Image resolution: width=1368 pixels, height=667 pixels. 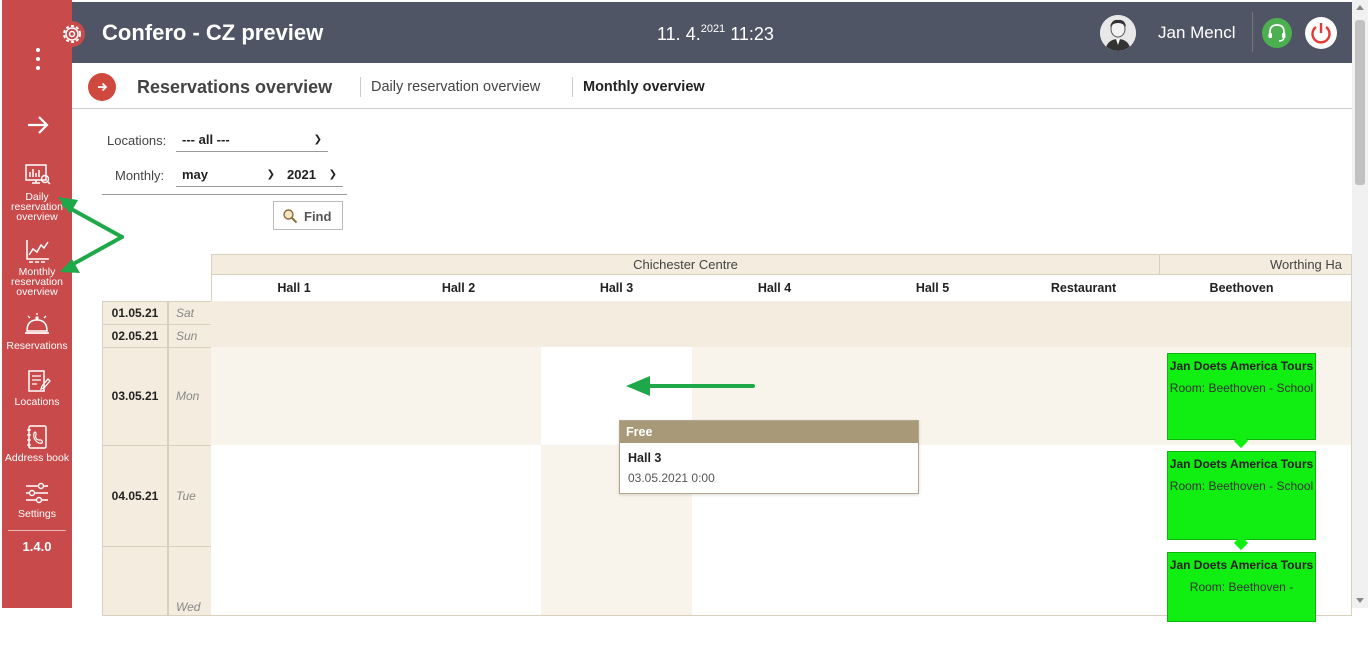 What do you see at coordinates (752, 34) in the screenshot?
I see `clock-time: 11:23` at bounding box center [752, 34].